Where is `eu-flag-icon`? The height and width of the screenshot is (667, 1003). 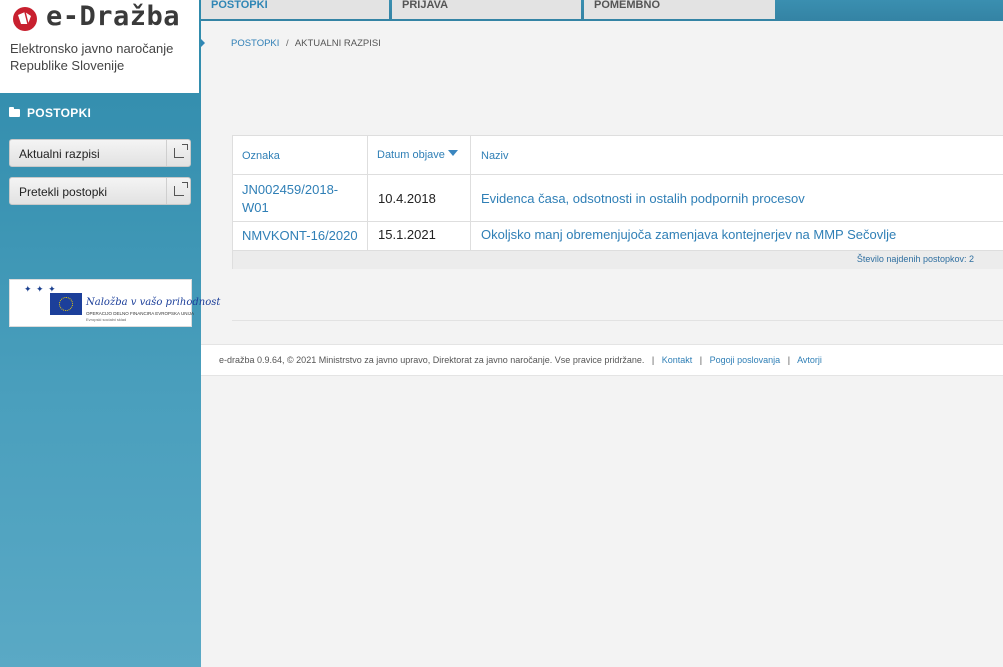
eu-flag-icon is located at coordinates (66, 304).